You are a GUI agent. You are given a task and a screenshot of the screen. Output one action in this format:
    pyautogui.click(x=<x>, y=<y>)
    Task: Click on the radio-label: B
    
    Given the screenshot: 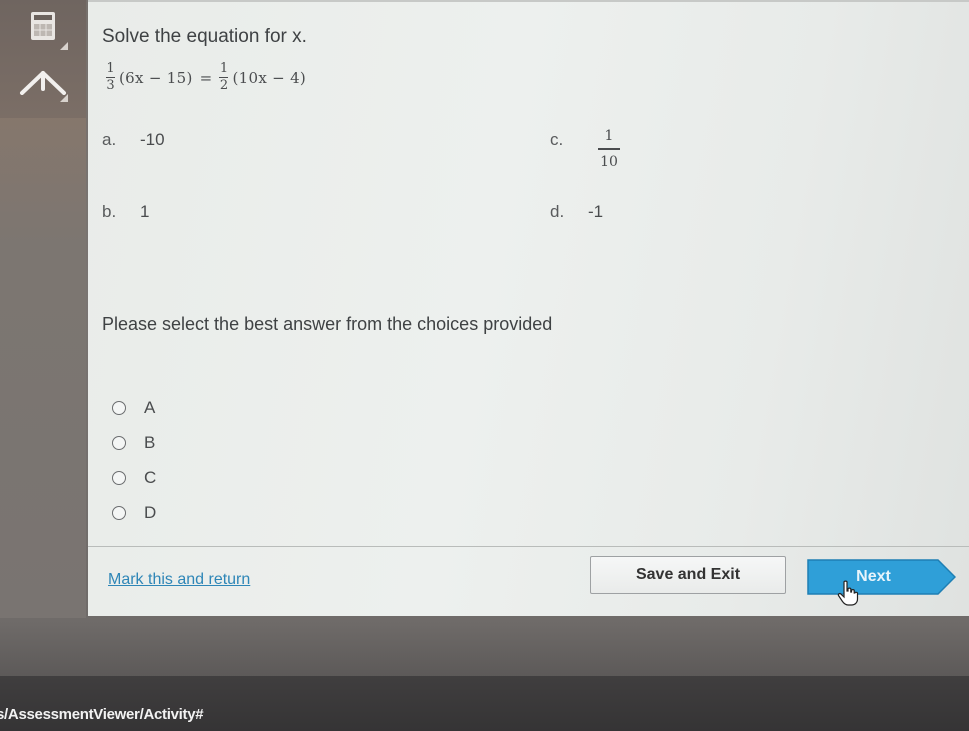 What is the action you would take?
    pyautogui.click(x=150, y=442)
    